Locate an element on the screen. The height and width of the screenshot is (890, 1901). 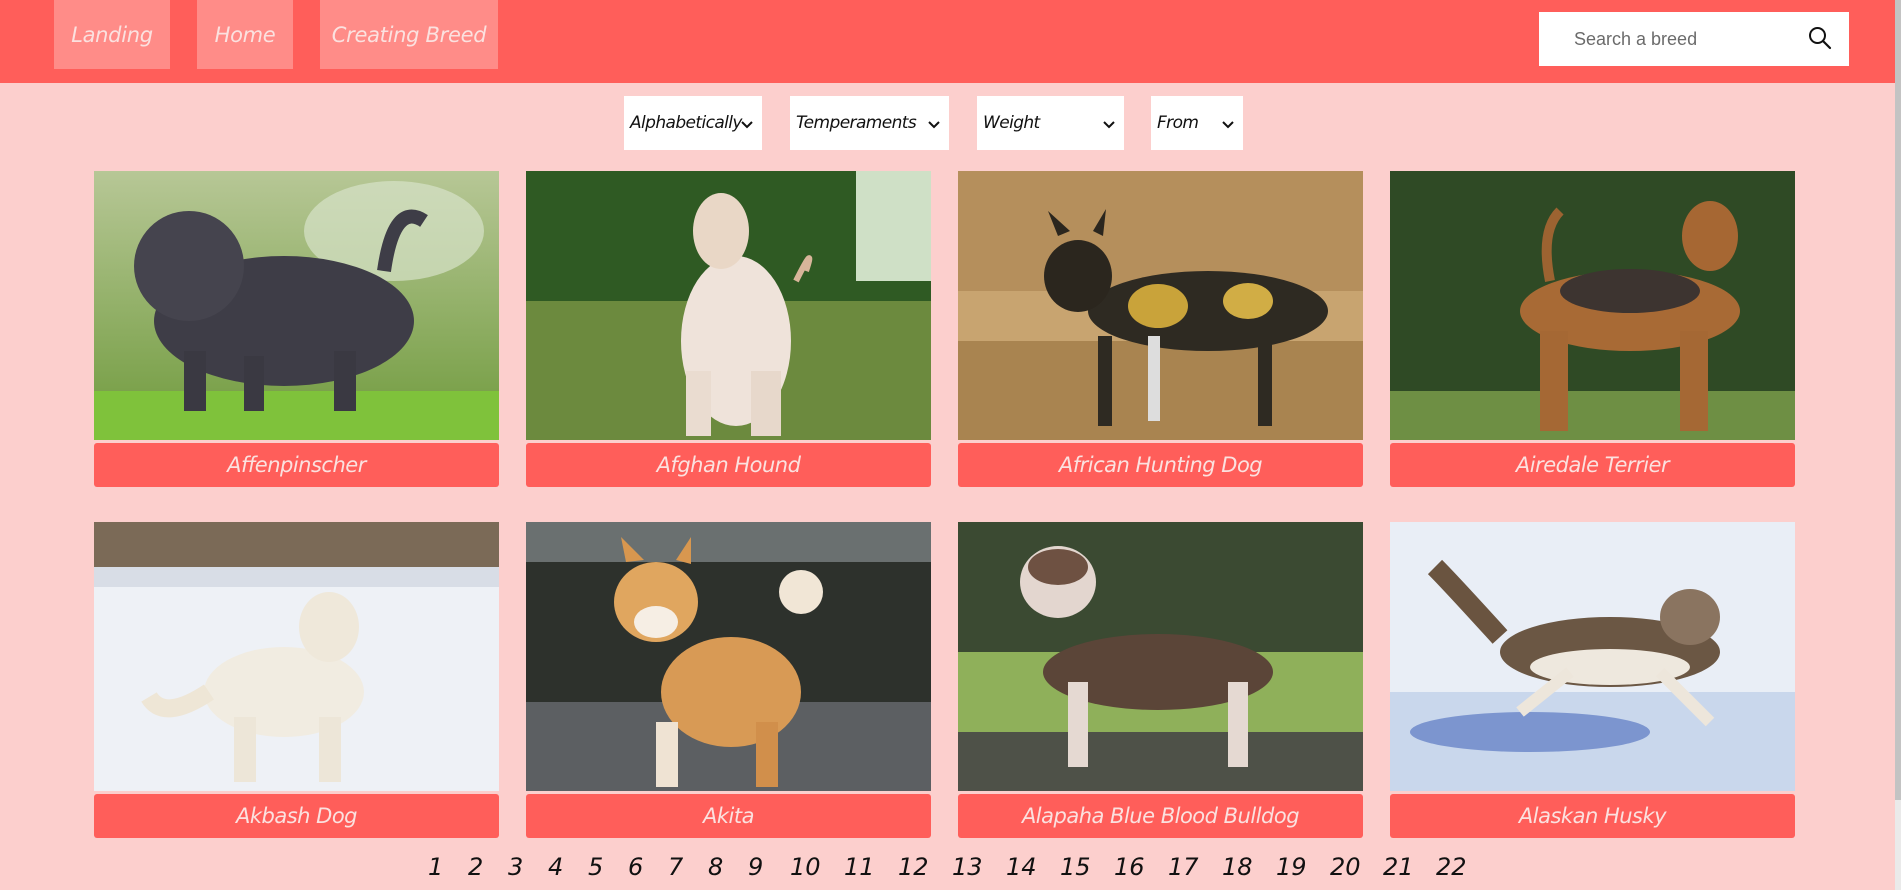
breed-card: Afghan Hound is located at coordinates (728, 329).